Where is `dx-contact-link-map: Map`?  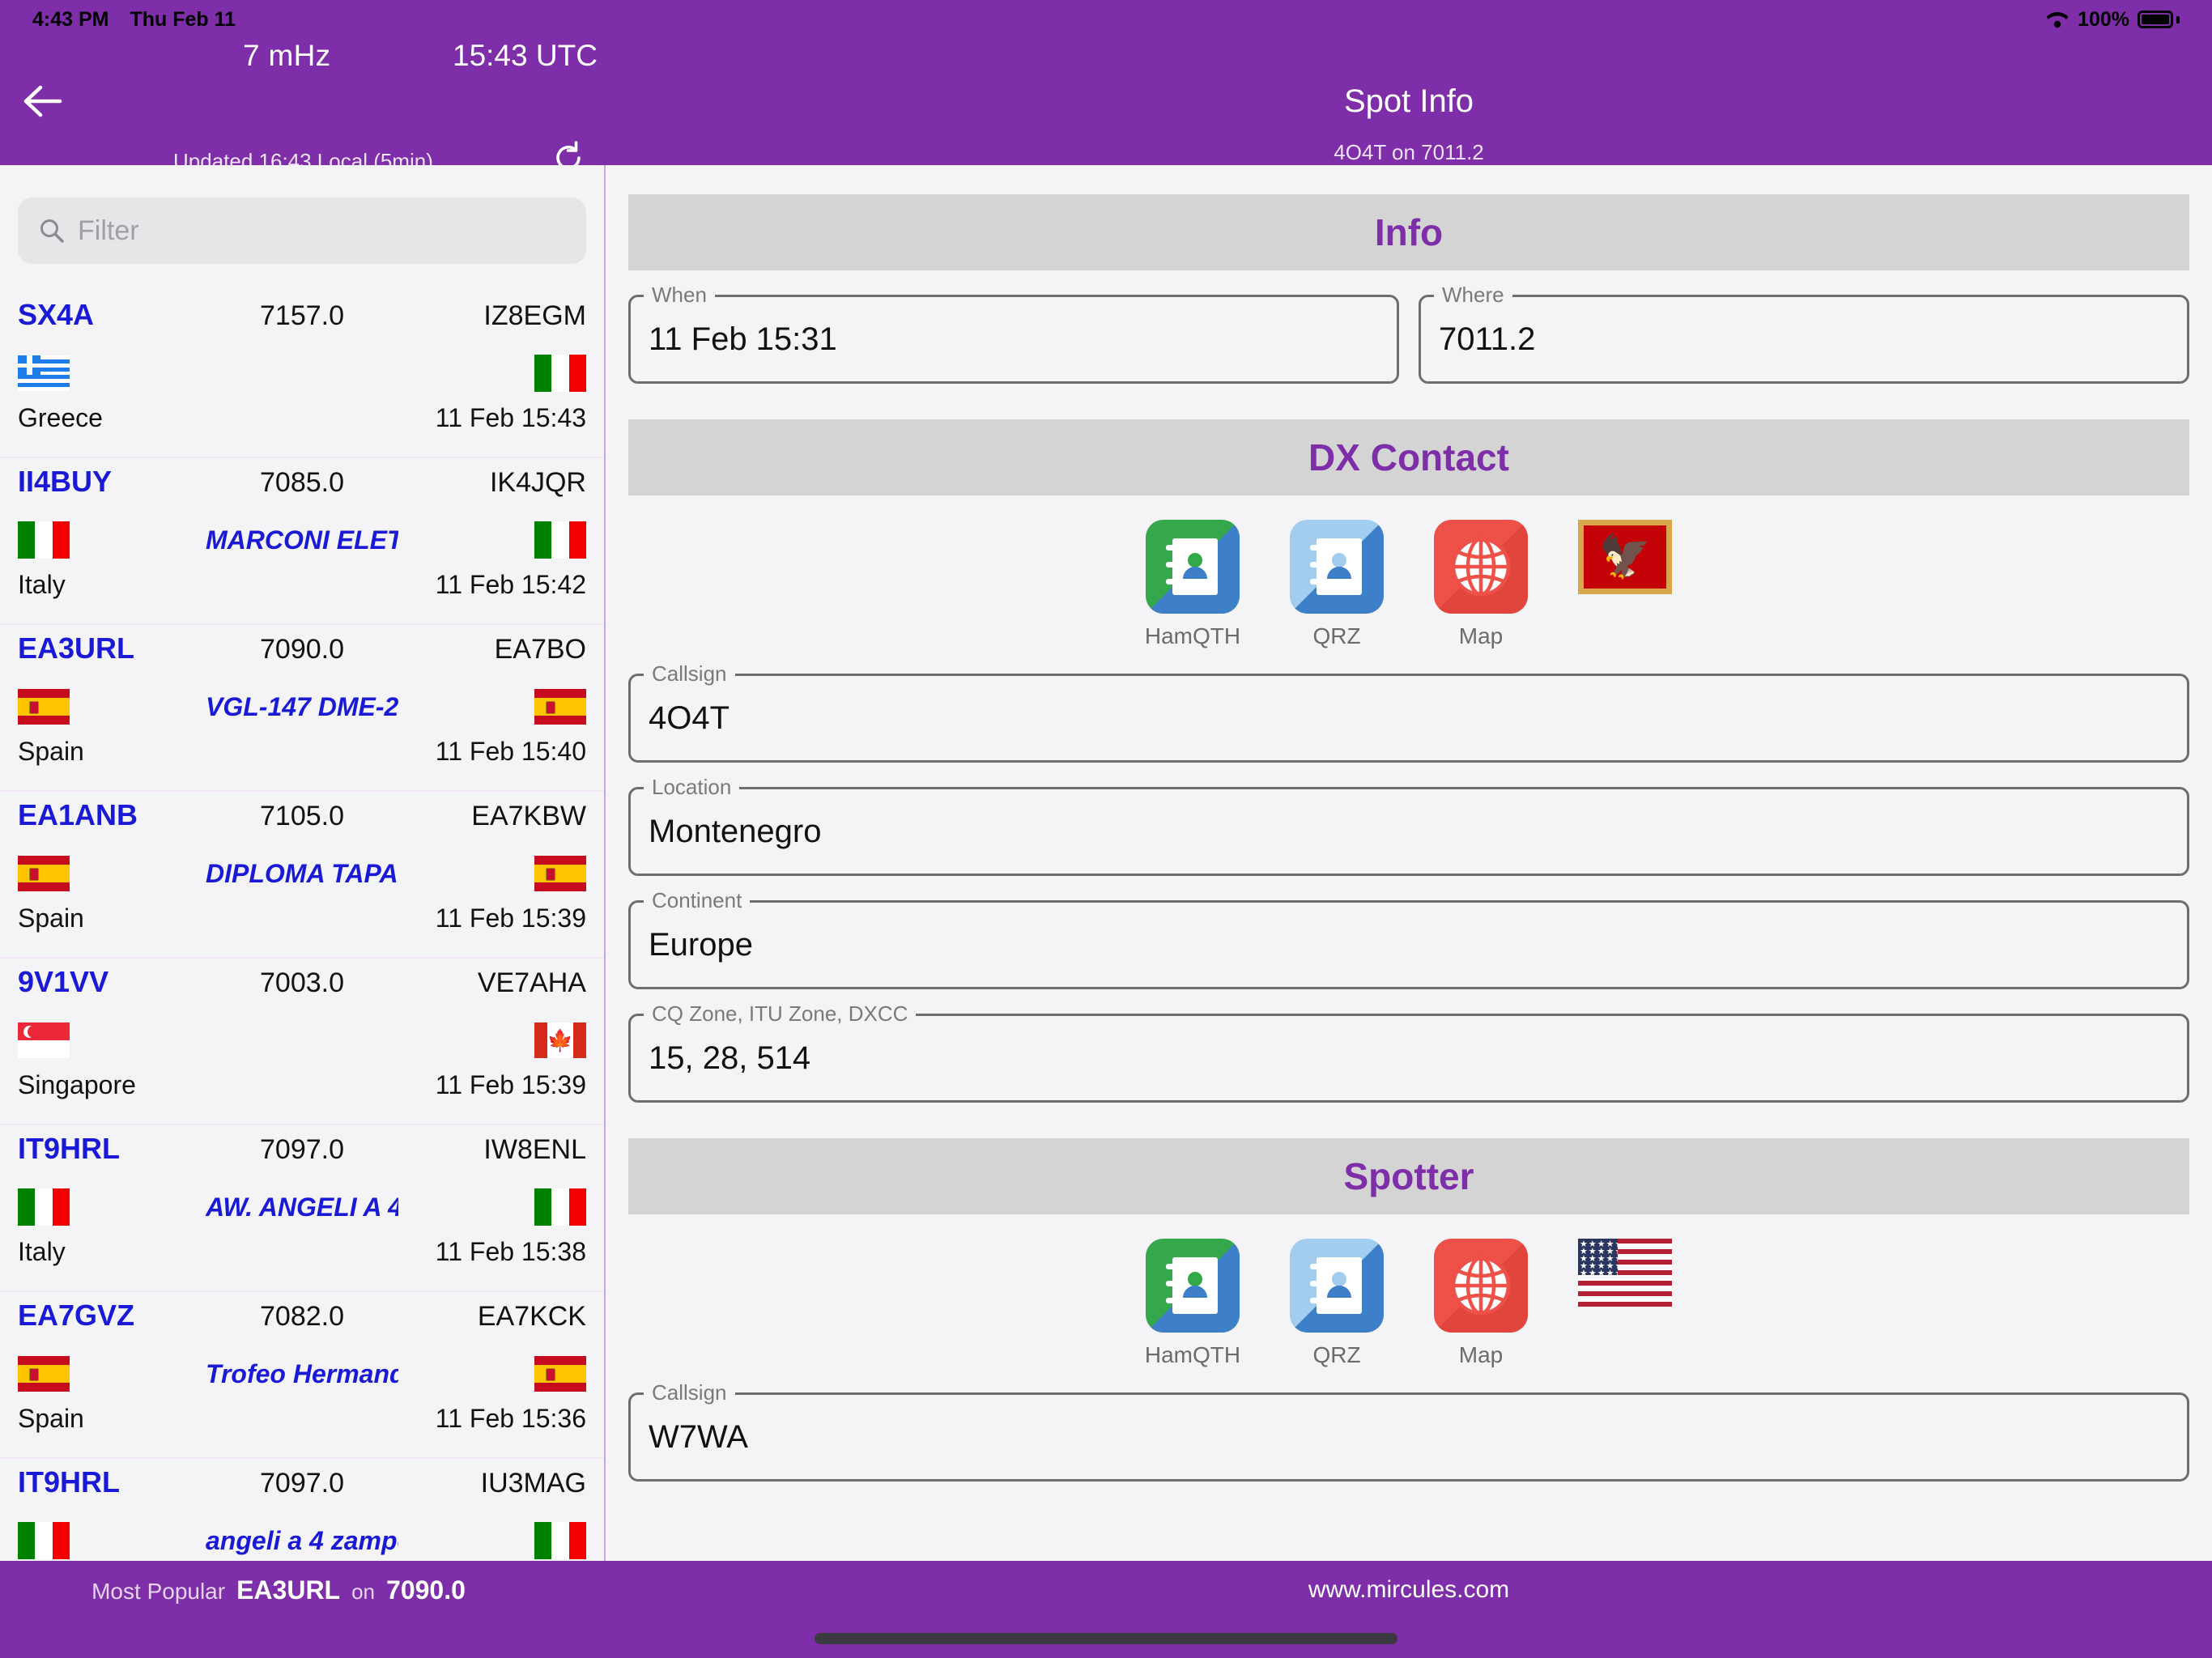 dx-contact-link-map: Map is located at coordinates (1481, 584).